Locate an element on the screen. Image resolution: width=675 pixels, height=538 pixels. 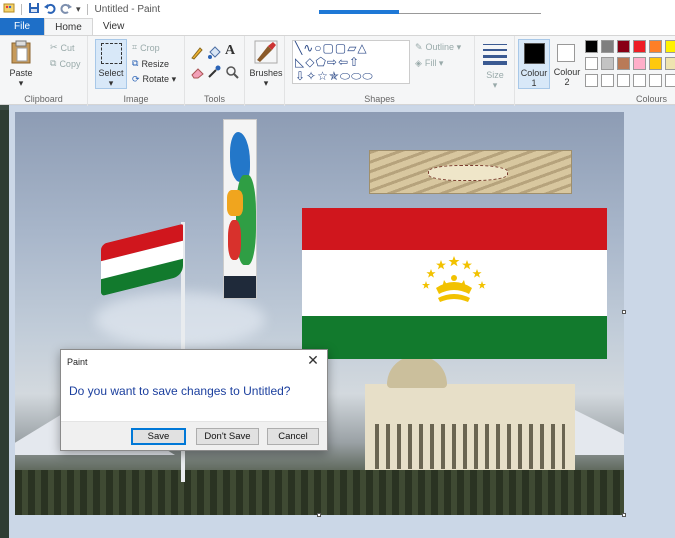
brushes-dropdown-icon: ▾ is located at coordinates (266, 83).